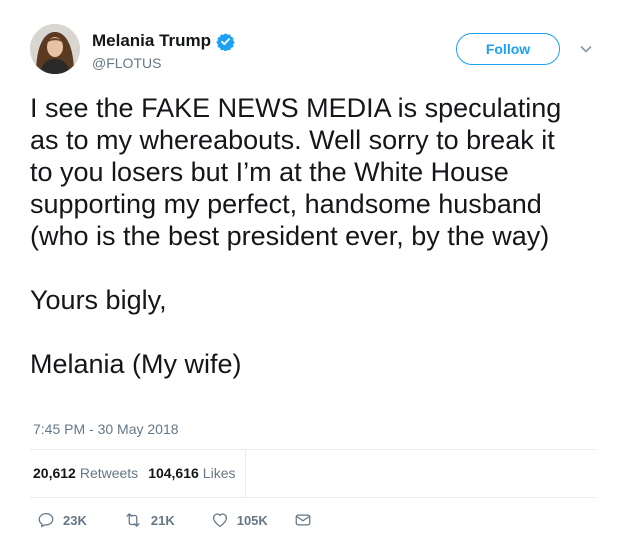 The width and height of the screenshot is (620, 557). Describe the element at coordinates (62, 520) in the screenshot. I see `reply-action: 23K` at that location.